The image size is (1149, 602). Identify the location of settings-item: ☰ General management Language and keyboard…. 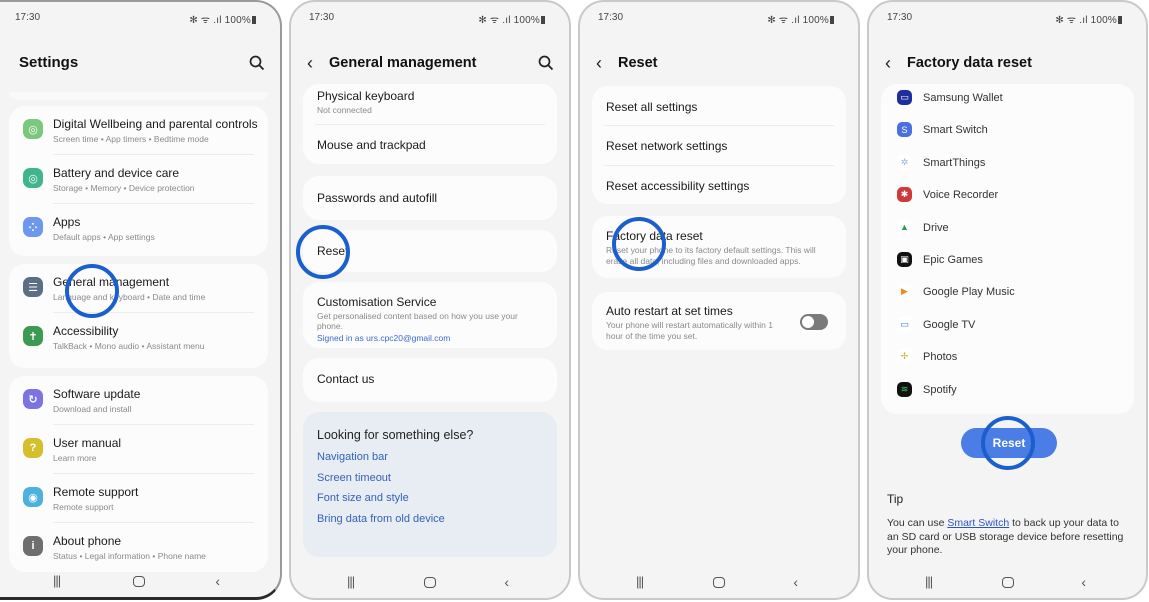
(138, 288).